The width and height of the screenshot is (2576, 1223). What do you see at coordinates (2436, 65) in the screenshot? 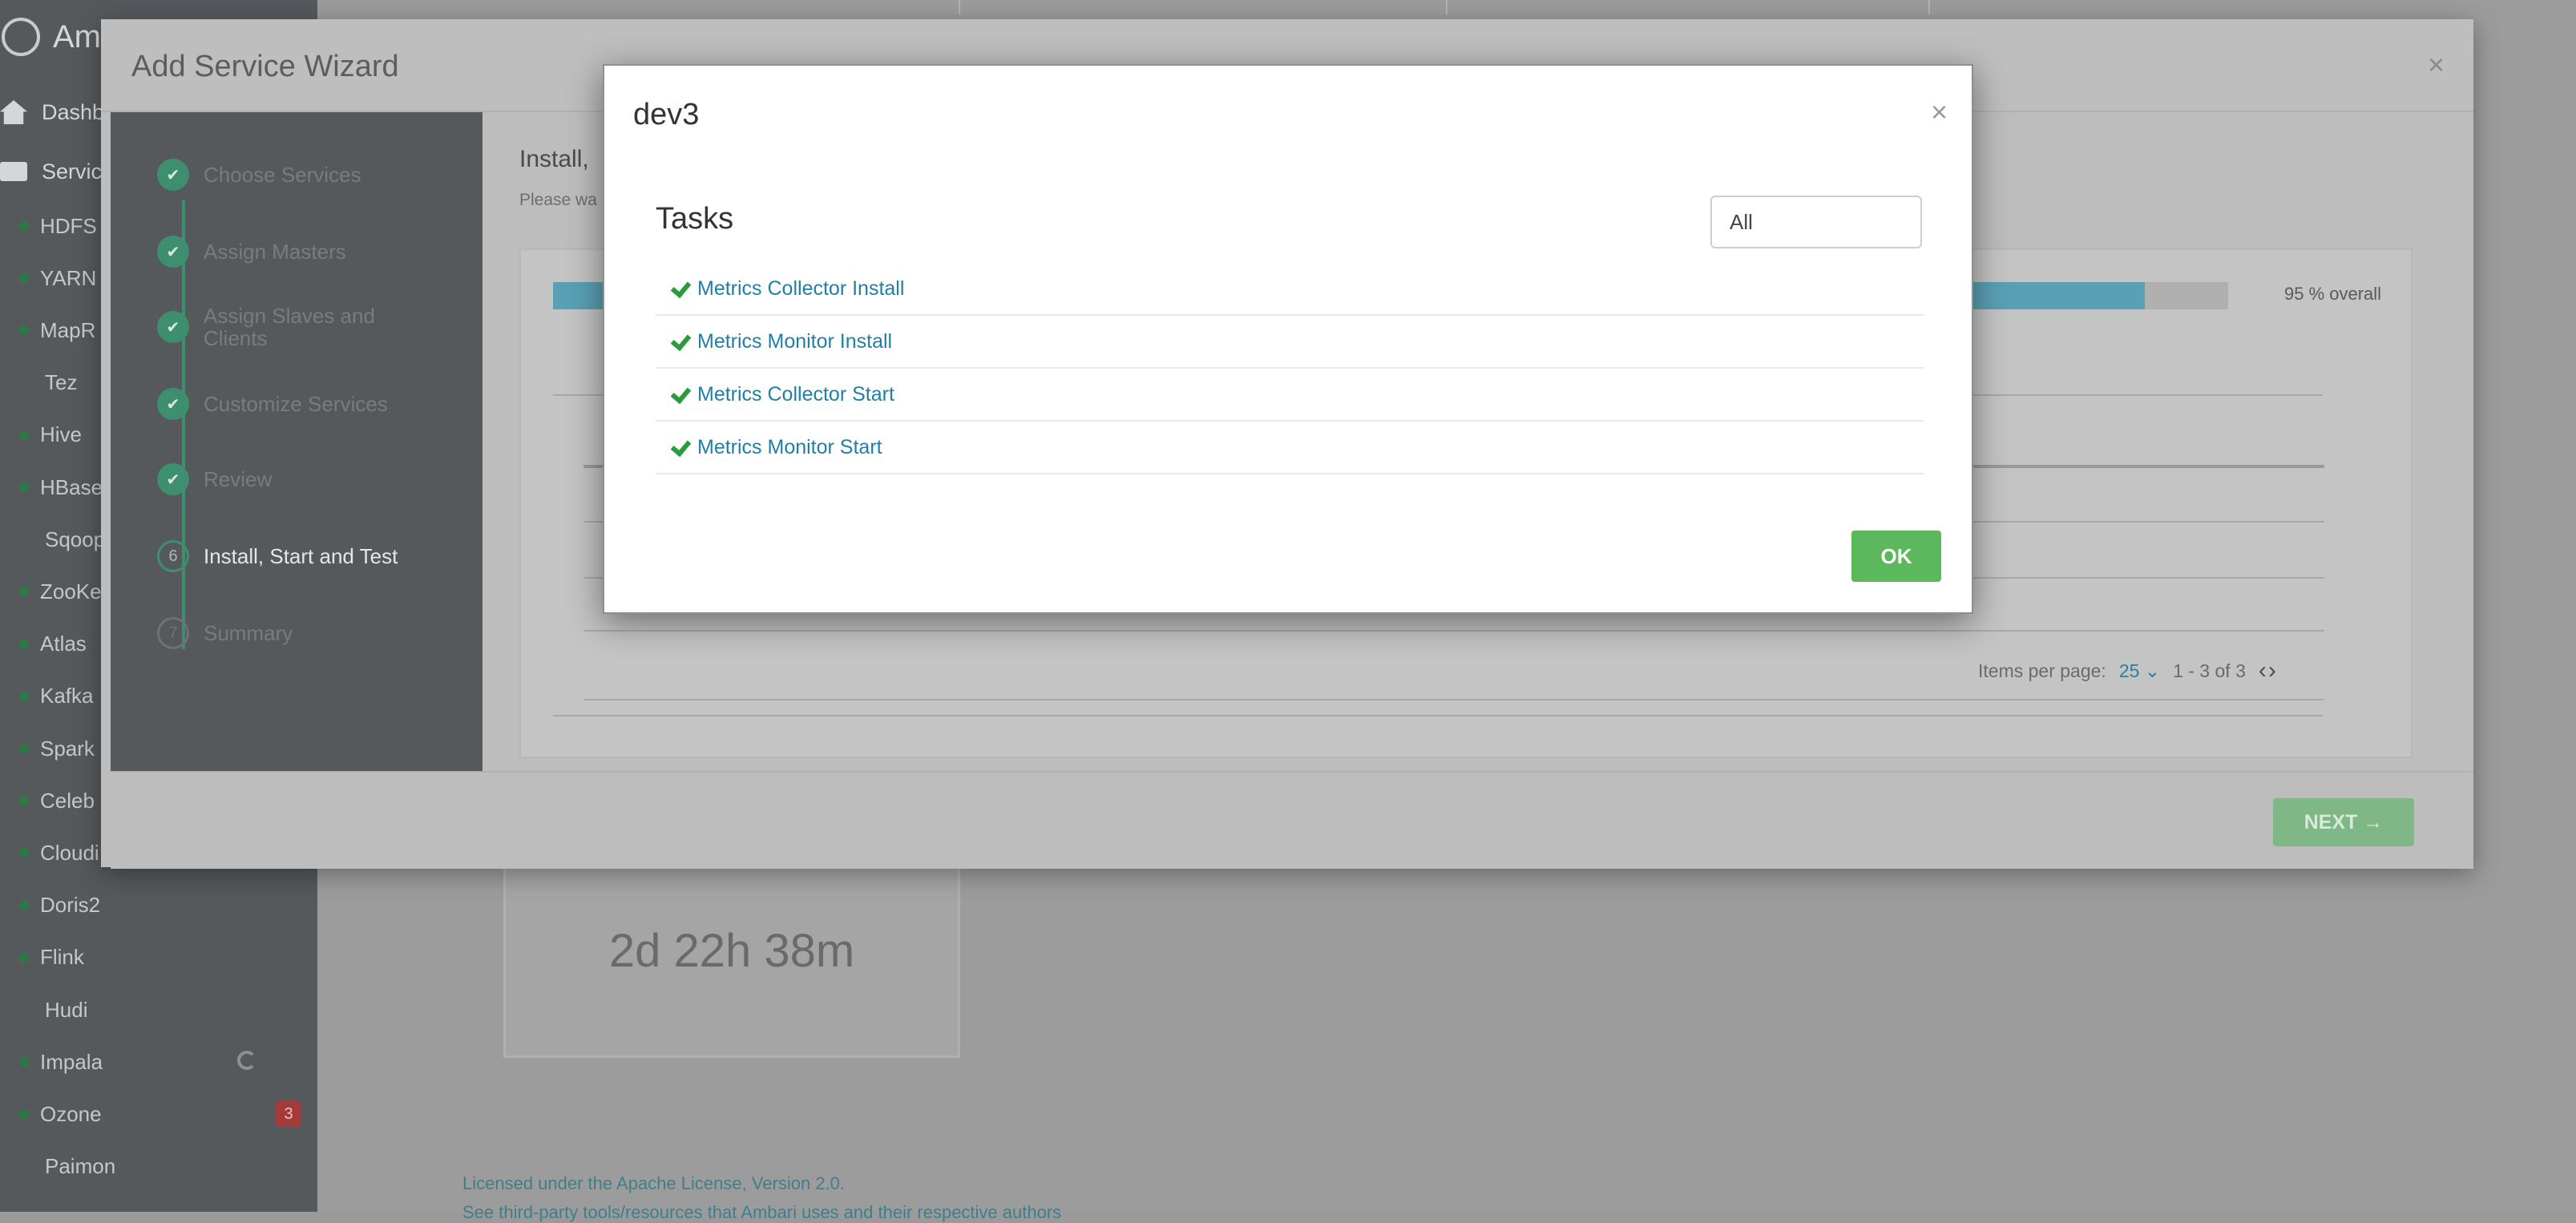
I see `wizard-close-button: ×` at bounding box center [2436, 65].